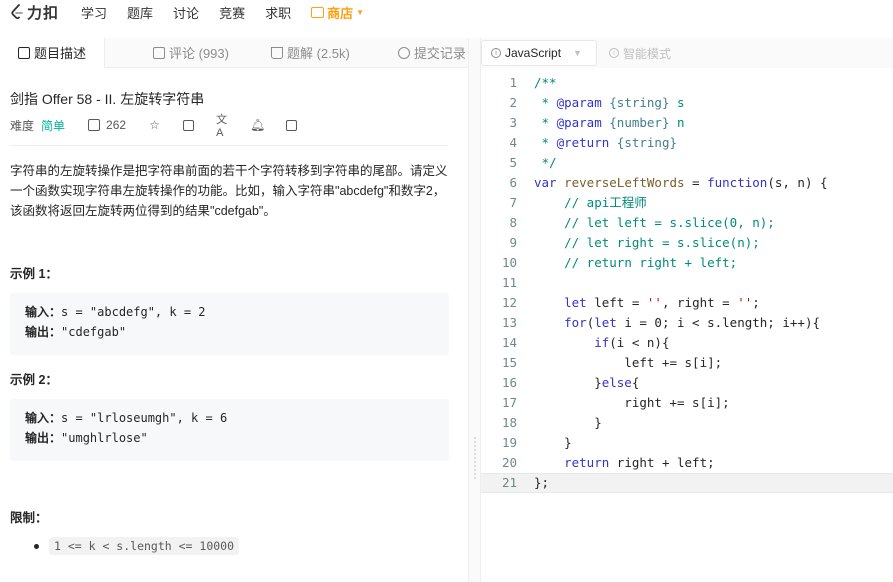 This screenshot has width=893, height=582. I want to click on tab-submissions: 提交记录, so click(431, 53).